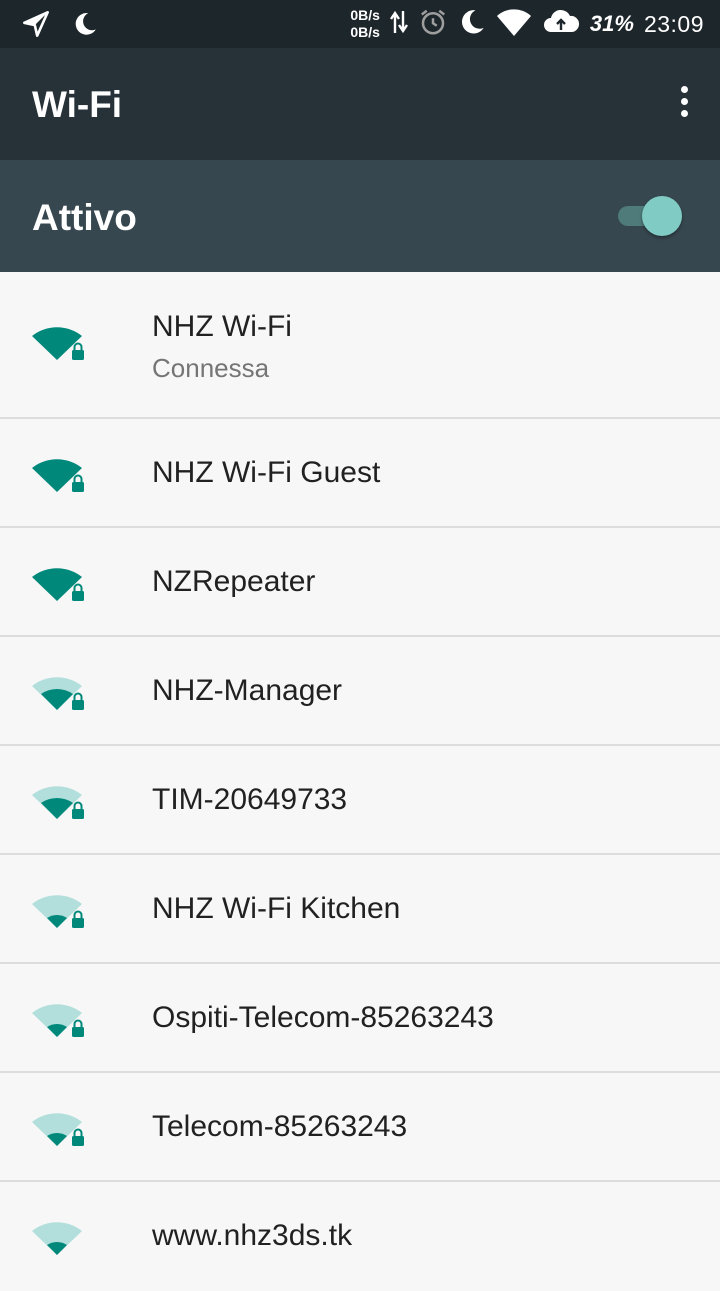 The width and height of the screenshot is (720, 1291). Describe the element at coordinates (266, 472) in the screenshot. I see `network-ssid: NHZ Wi-Fi Guest` at that location.